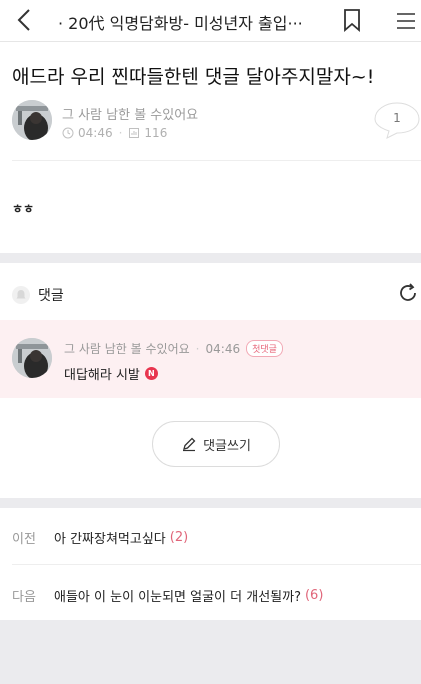 The width and height of the screenshot is (421, 684). Describe the element at coordinates (114, 133) in the screenshot. I see `post-meta: 04:46 · 116` at that location.